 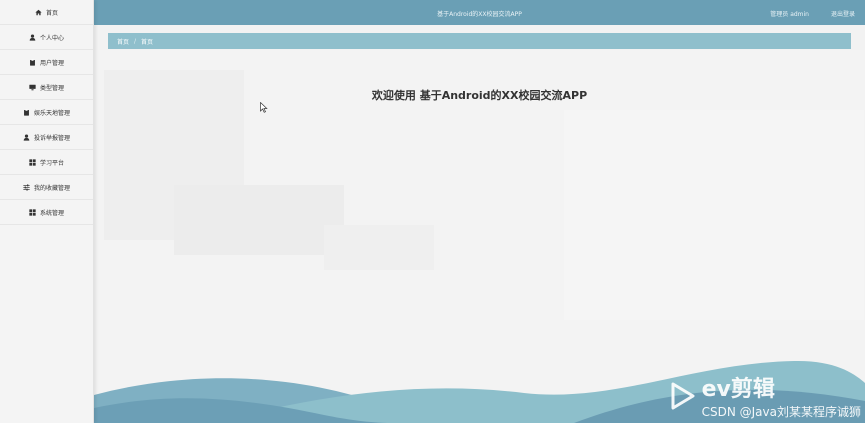 I want to click on top-bar: 基于Android的XX校园交流APP 管理员 admin 退出登录, so click(x=479, y=12).